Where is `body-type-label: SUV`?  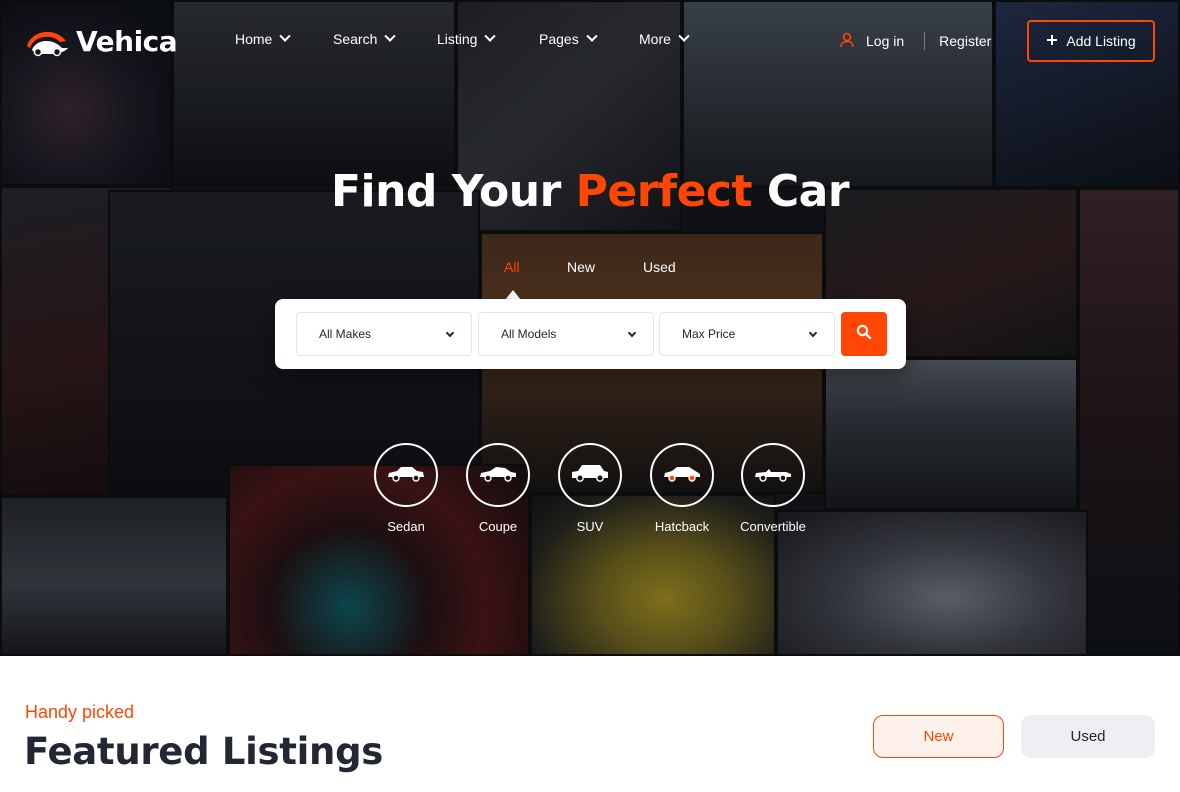 body-type-label: SUV is located at coordinates (590, 526).